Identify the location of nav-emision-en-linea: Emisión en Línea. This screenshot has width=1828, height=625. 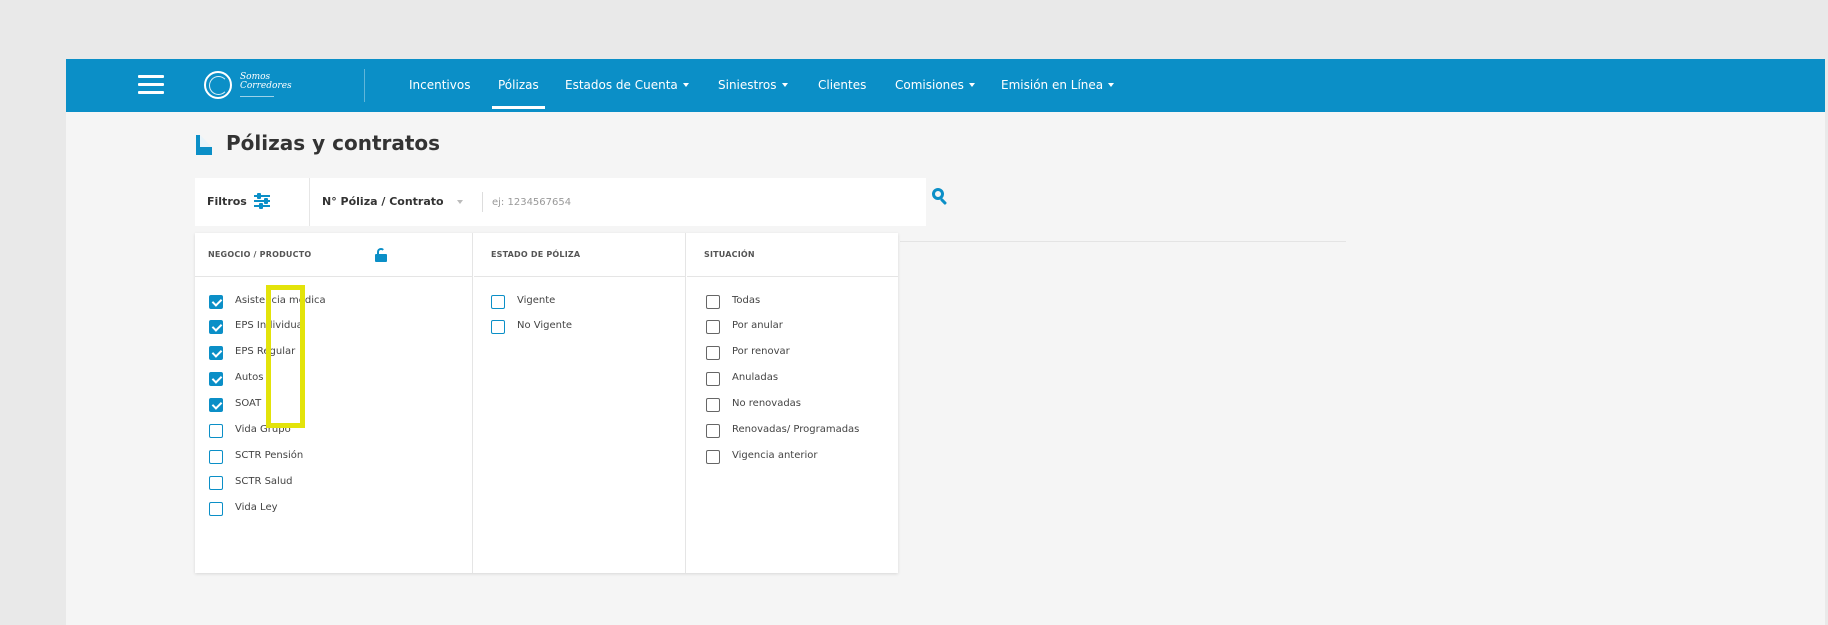
(1058, 85).